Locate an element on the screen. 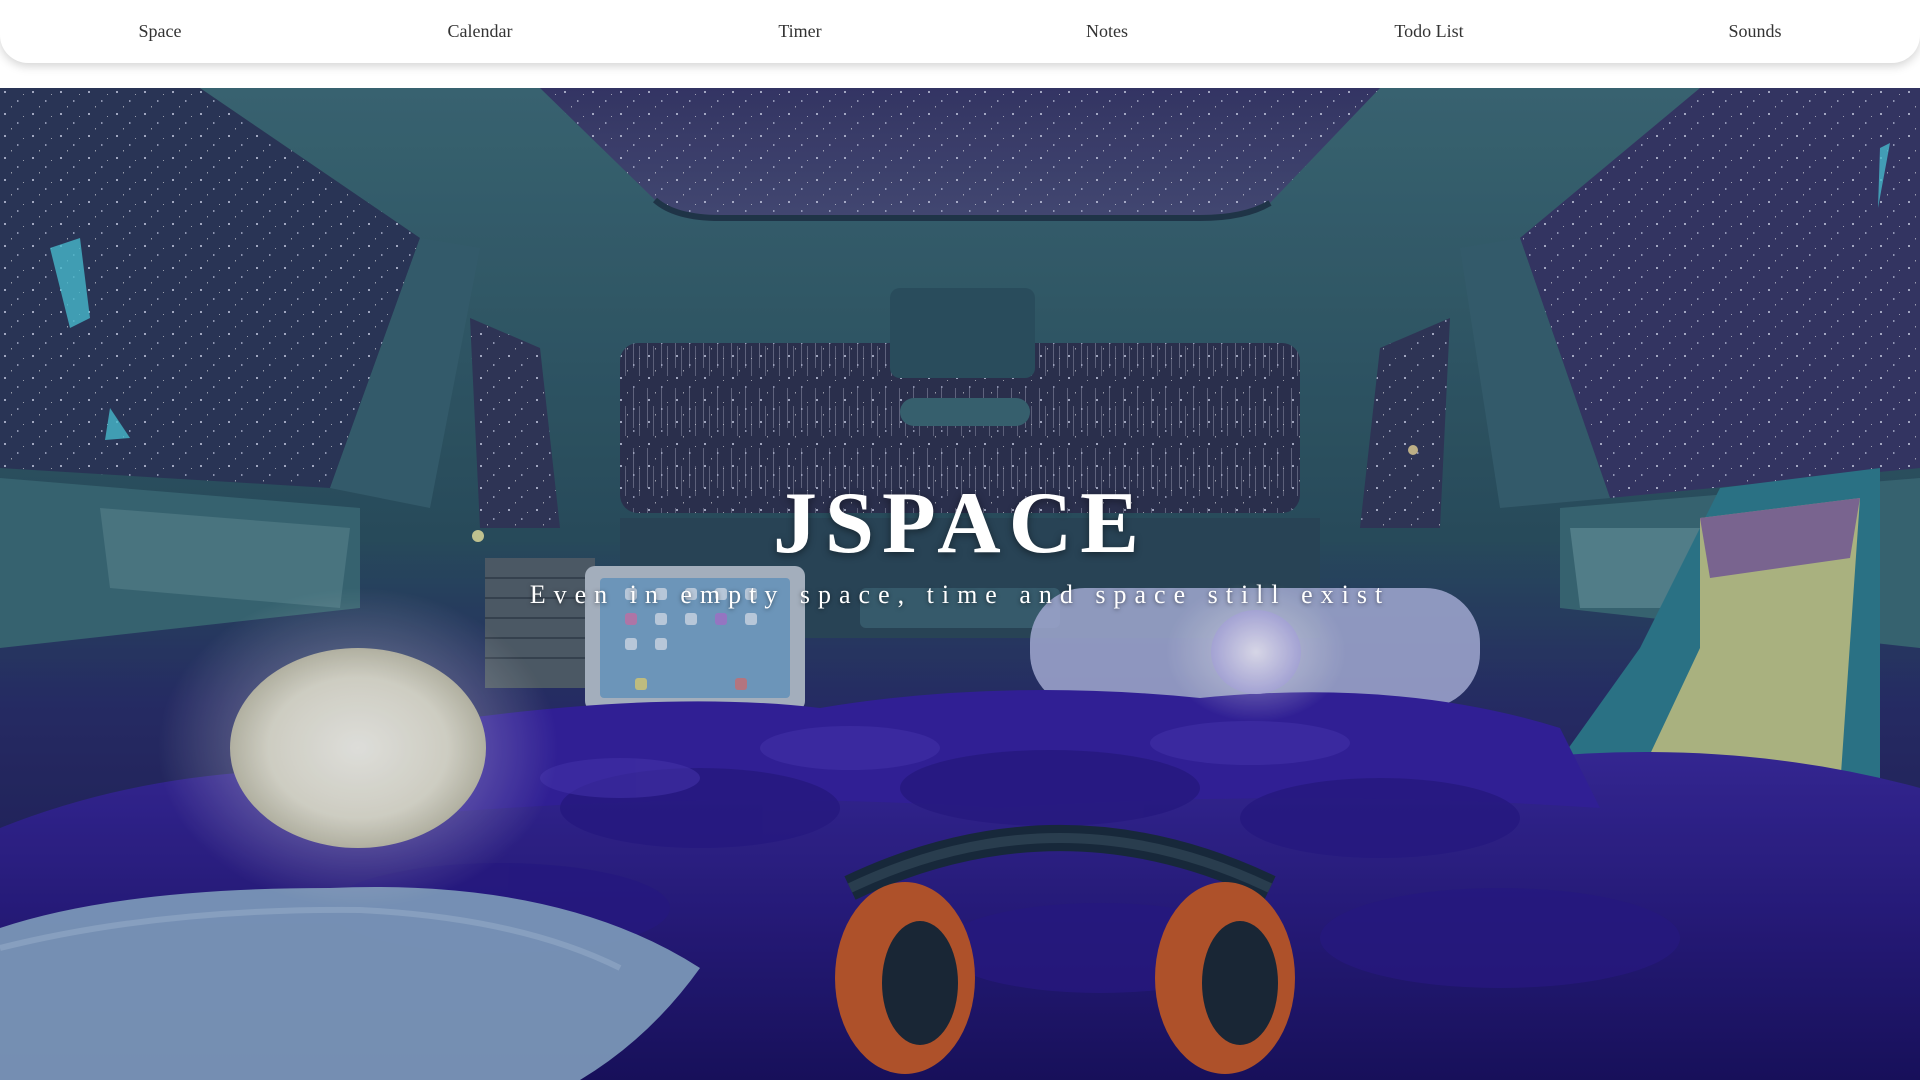  nav-item-todo-list: Todo List is located at coordinates (1428, 31).